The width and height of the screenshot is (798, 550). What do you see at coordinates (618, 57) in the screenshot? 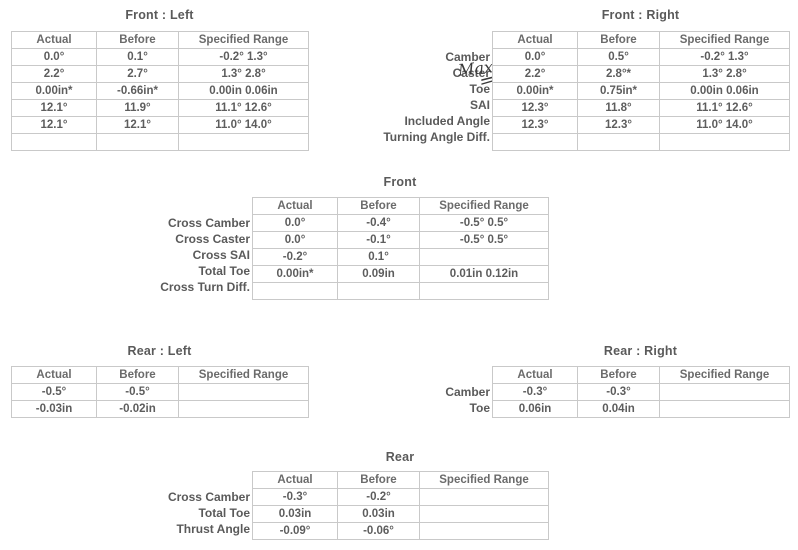
I see `cell-before: 0.5°` at bounding box center [618, 57].